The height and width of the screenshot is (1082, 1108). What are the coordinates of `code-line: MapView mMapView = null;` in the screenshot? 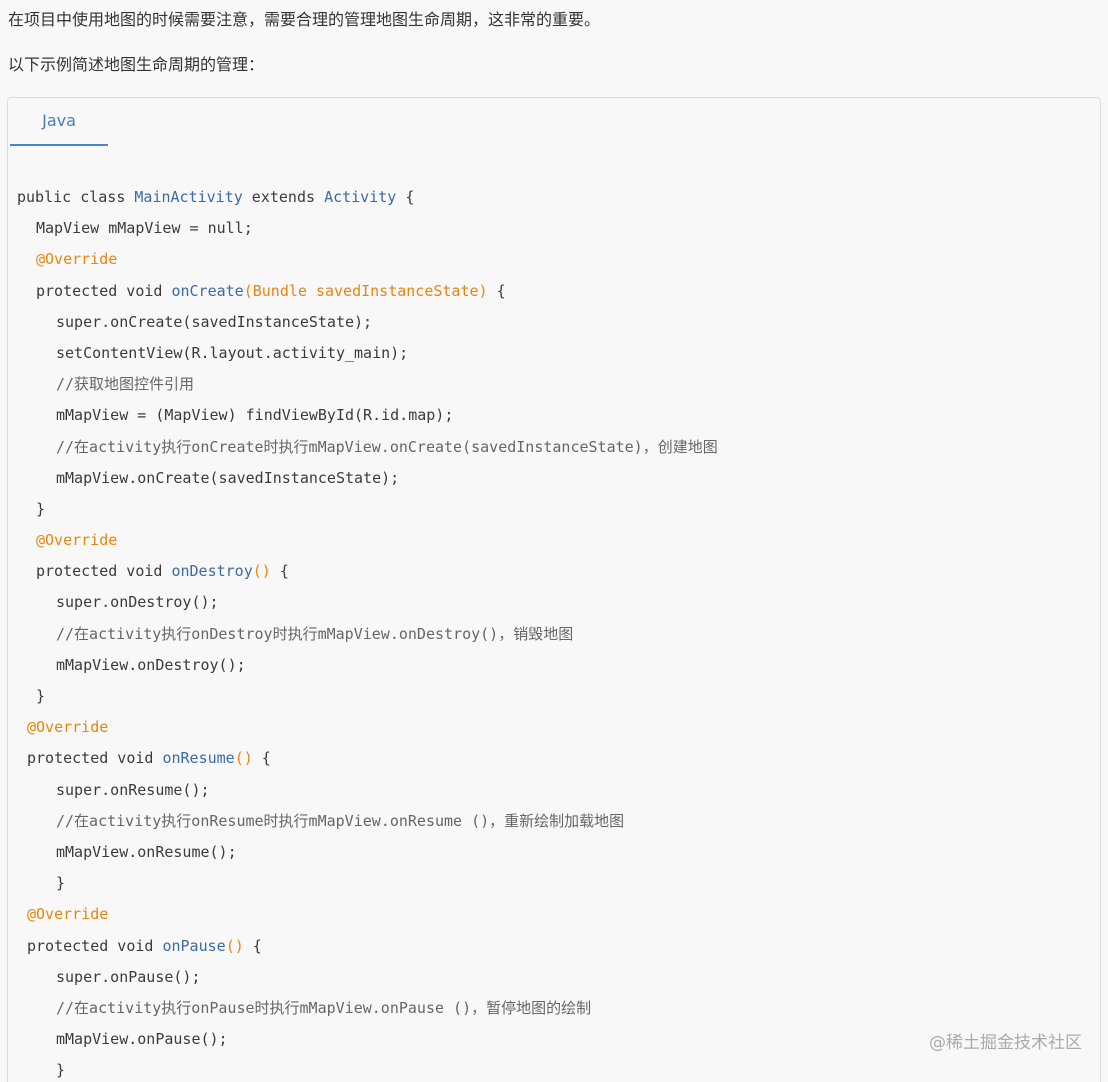 It's located at (144, 228).